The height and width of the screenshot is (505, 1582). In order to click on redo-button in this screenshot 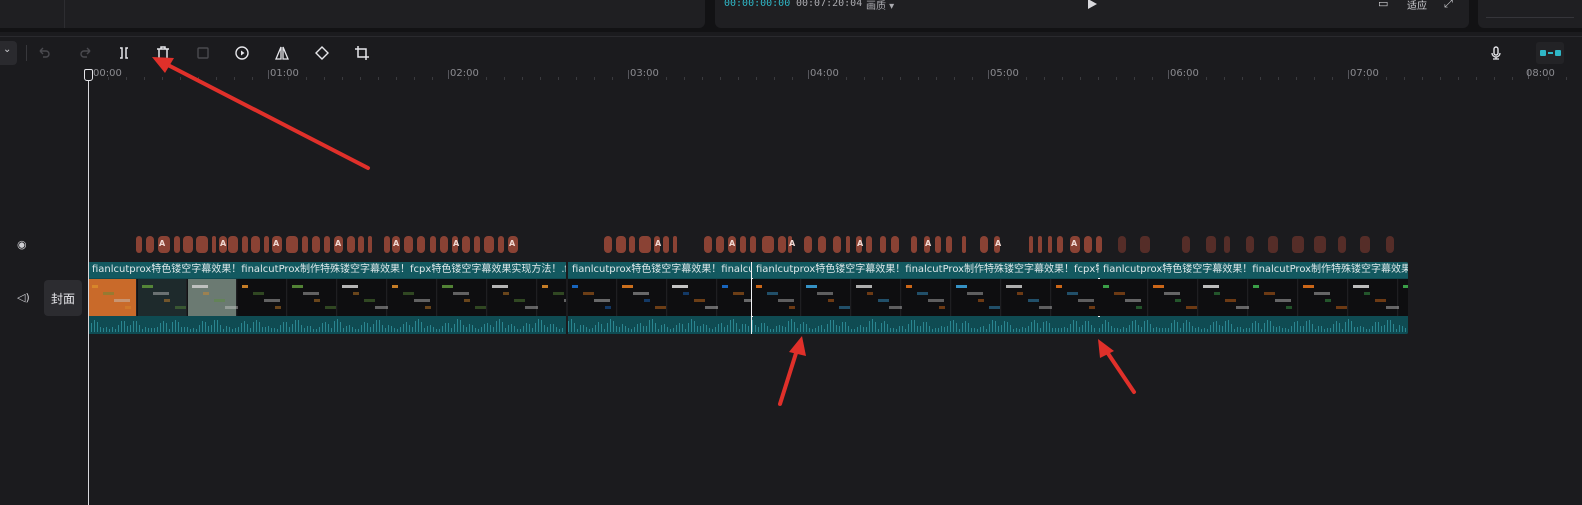, I will do `click(86, 53)`.